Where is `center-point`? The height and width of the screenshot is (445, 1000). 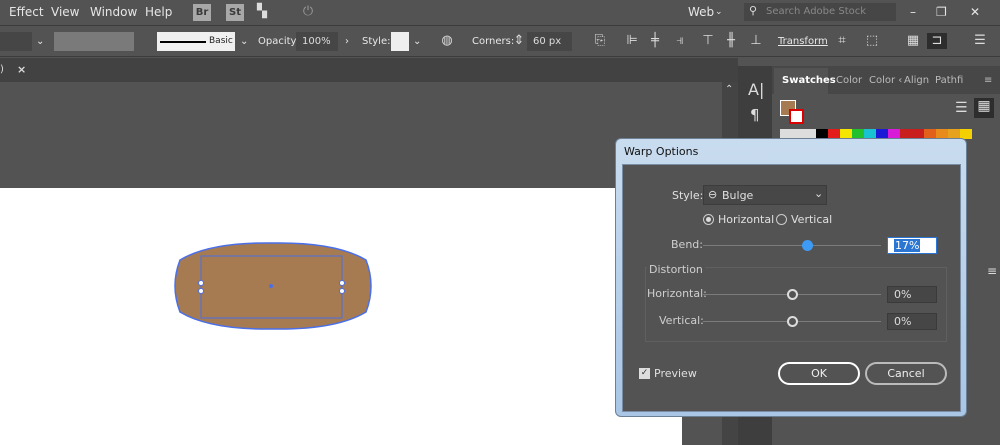 center-point is located at coordinates (271, 286).